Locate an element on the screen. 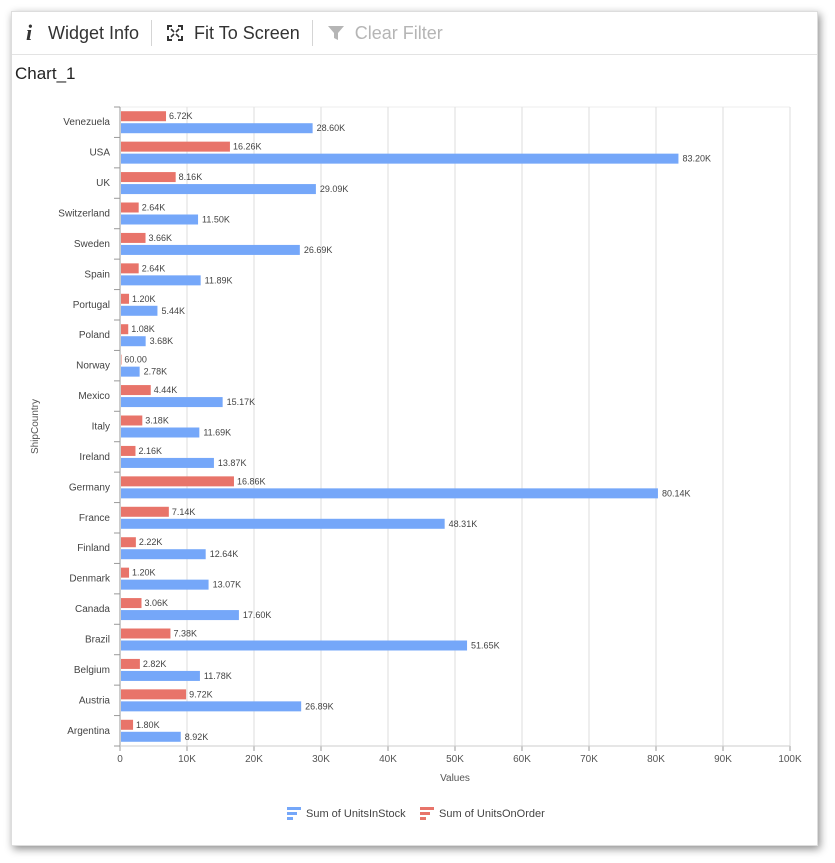 The image size is (835, 863). data-label-units-on-order: 9.72K is located at coordinates (201, 694).